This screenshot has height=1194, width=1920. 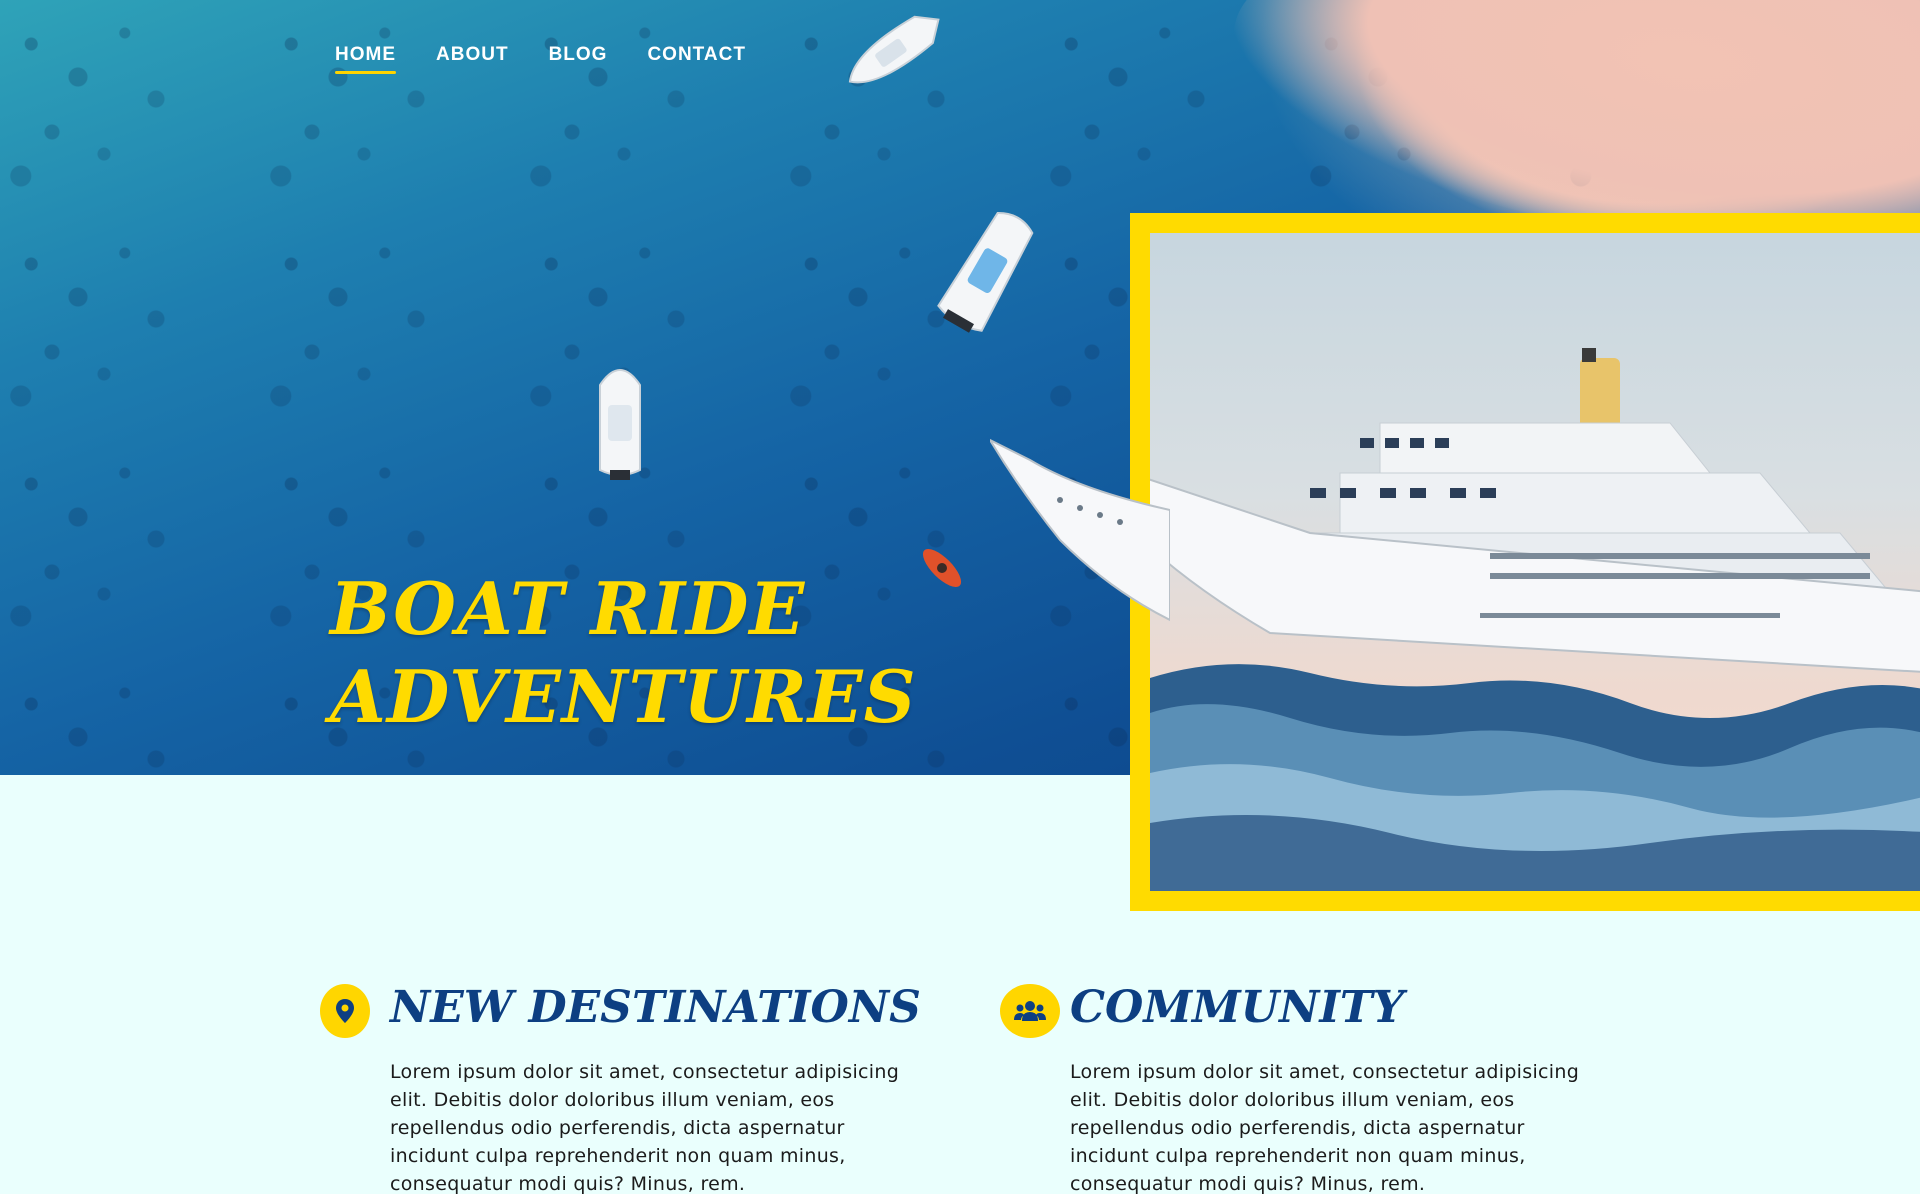 What do you see at coordinates (365, 59) in the screenshot?
I see `nav-home: HOME` at bounding box center [365, 59].